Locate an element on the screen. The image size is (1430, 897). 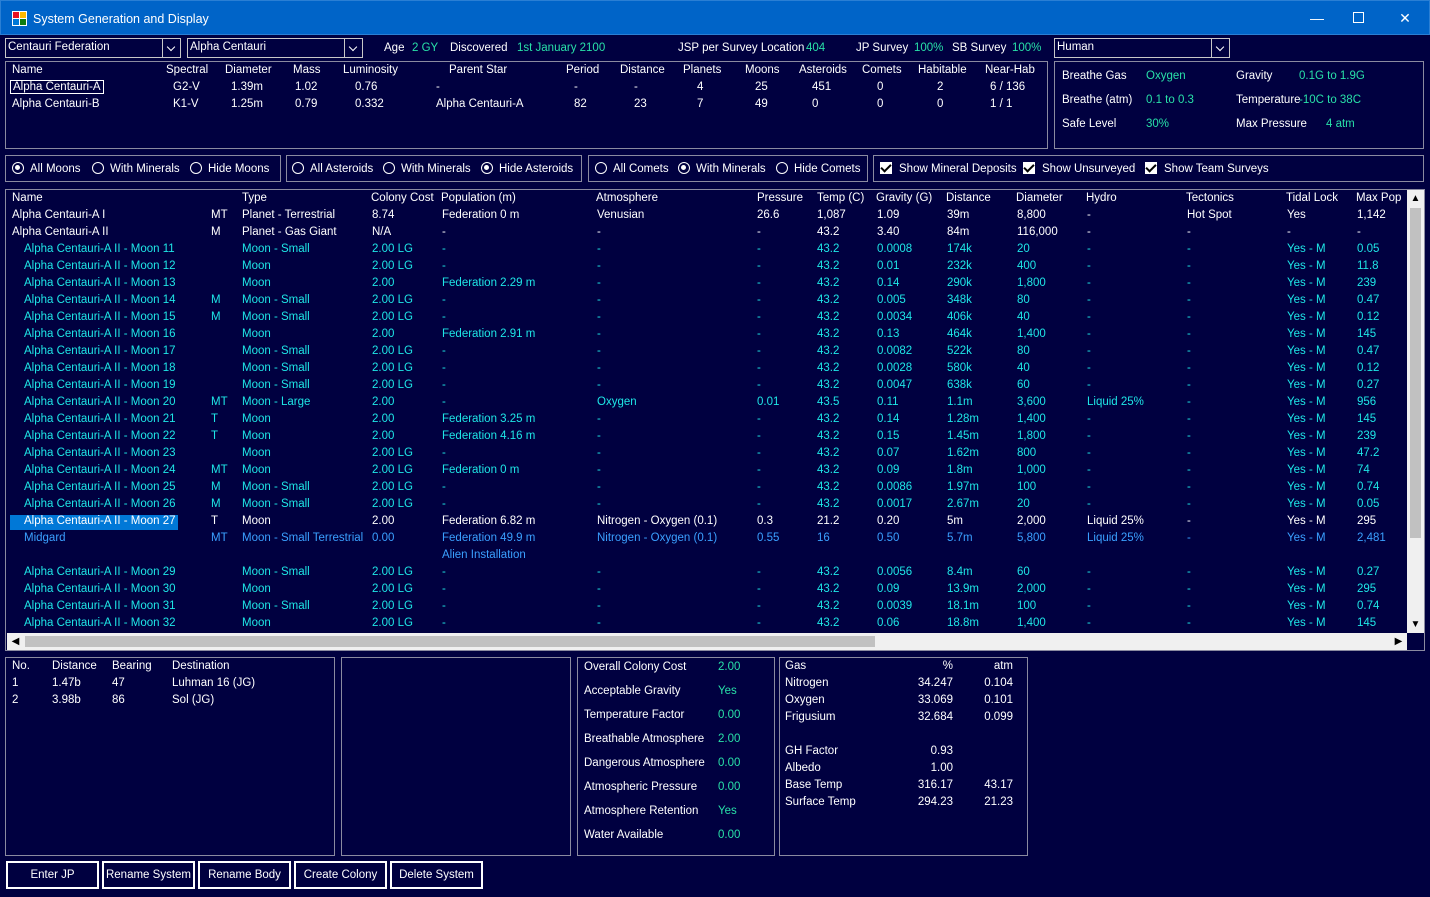
bodies-cell-population: Federation 3.25 m is located at coordinates (489, 419).